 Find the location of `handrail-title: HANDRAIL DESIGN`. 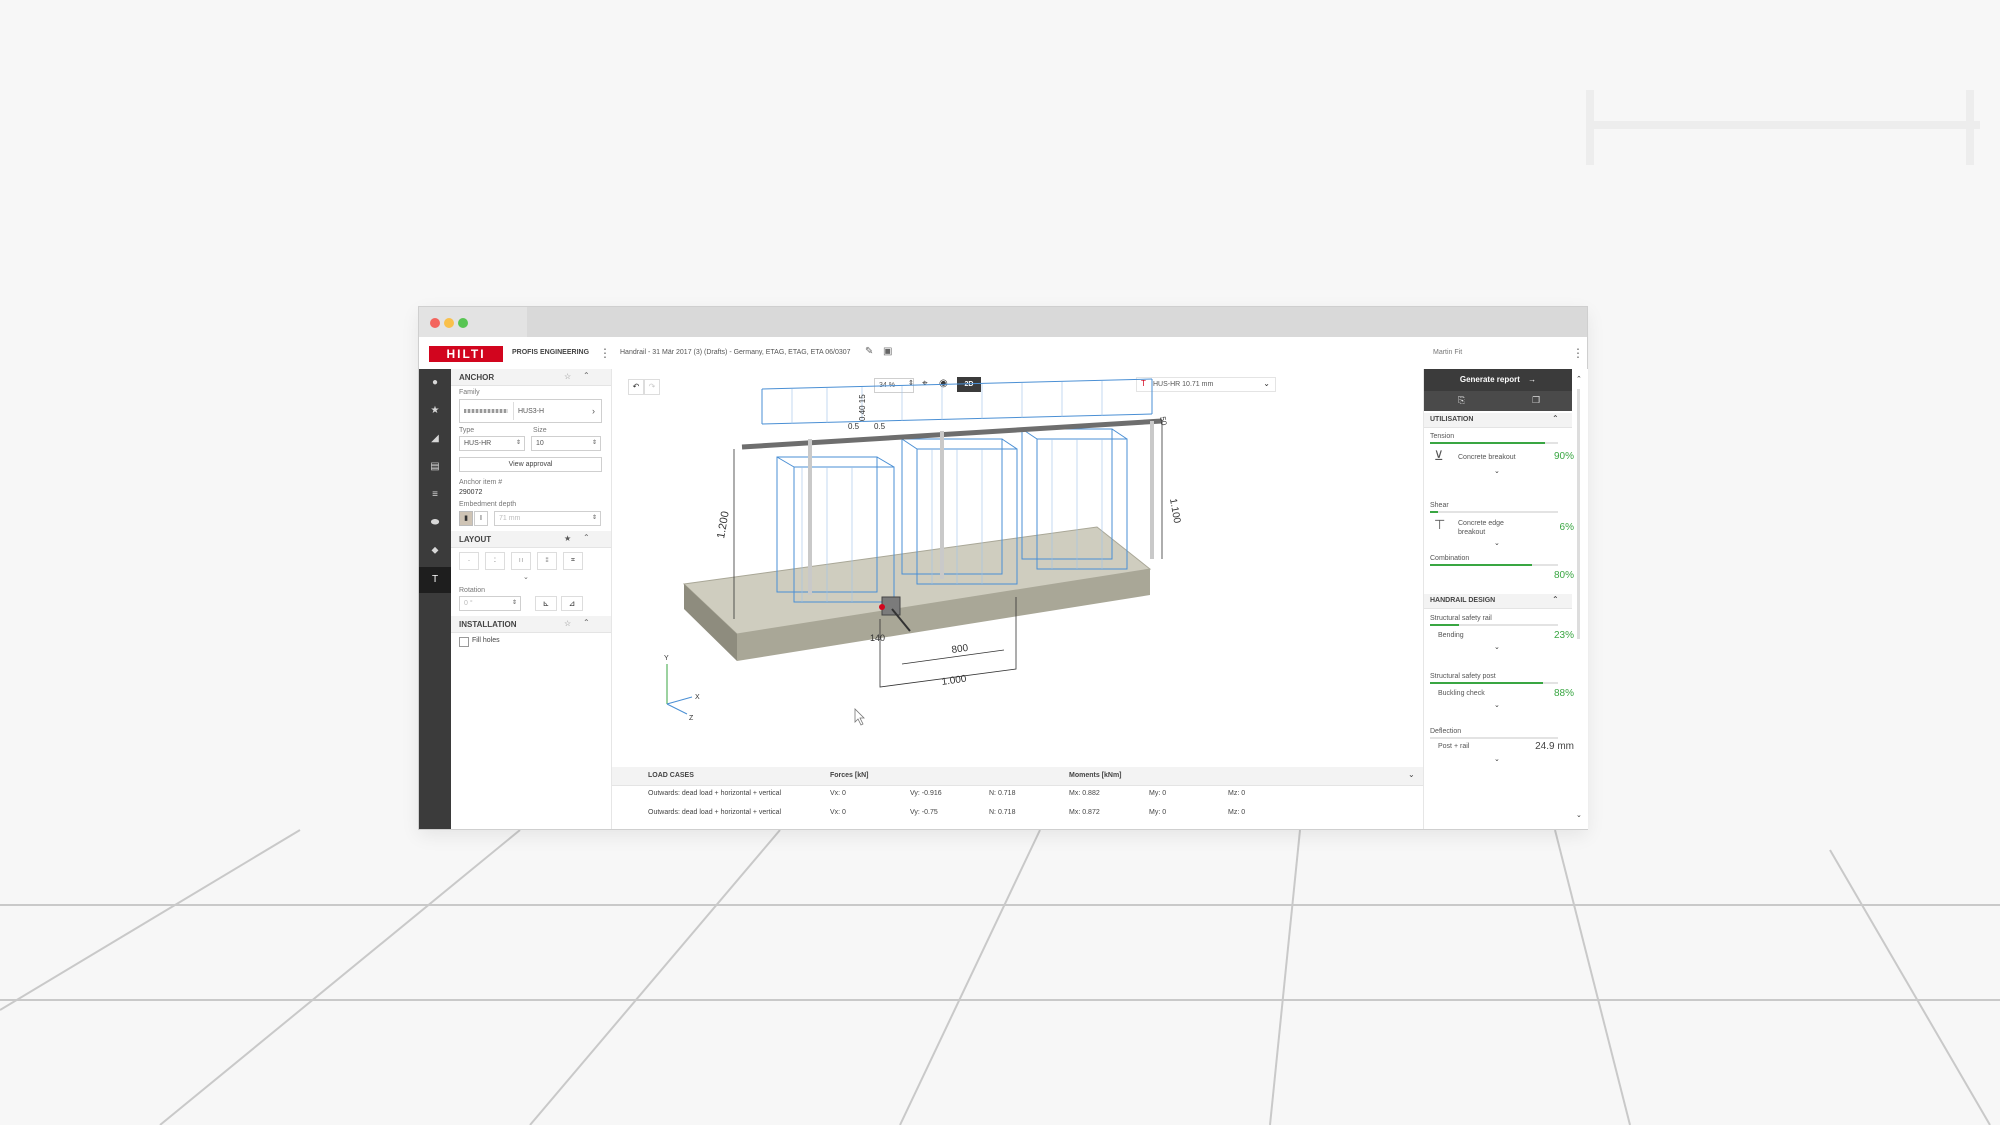

handrail-title: HANDRAIL DESIGN is located at coordinates (1463, 600).